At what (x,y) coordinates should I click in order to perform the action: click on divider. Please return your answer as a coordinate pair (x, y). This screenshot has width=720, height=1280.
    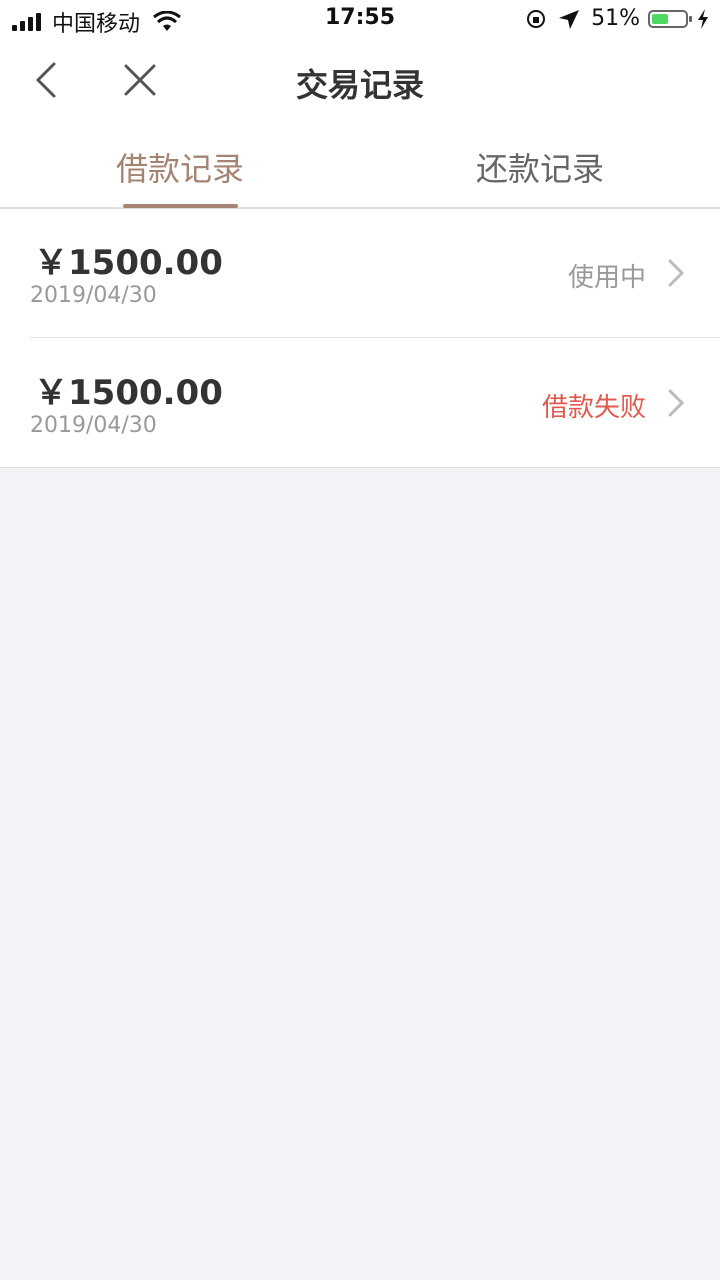
    Looking at the image, I should click on (375, 337).